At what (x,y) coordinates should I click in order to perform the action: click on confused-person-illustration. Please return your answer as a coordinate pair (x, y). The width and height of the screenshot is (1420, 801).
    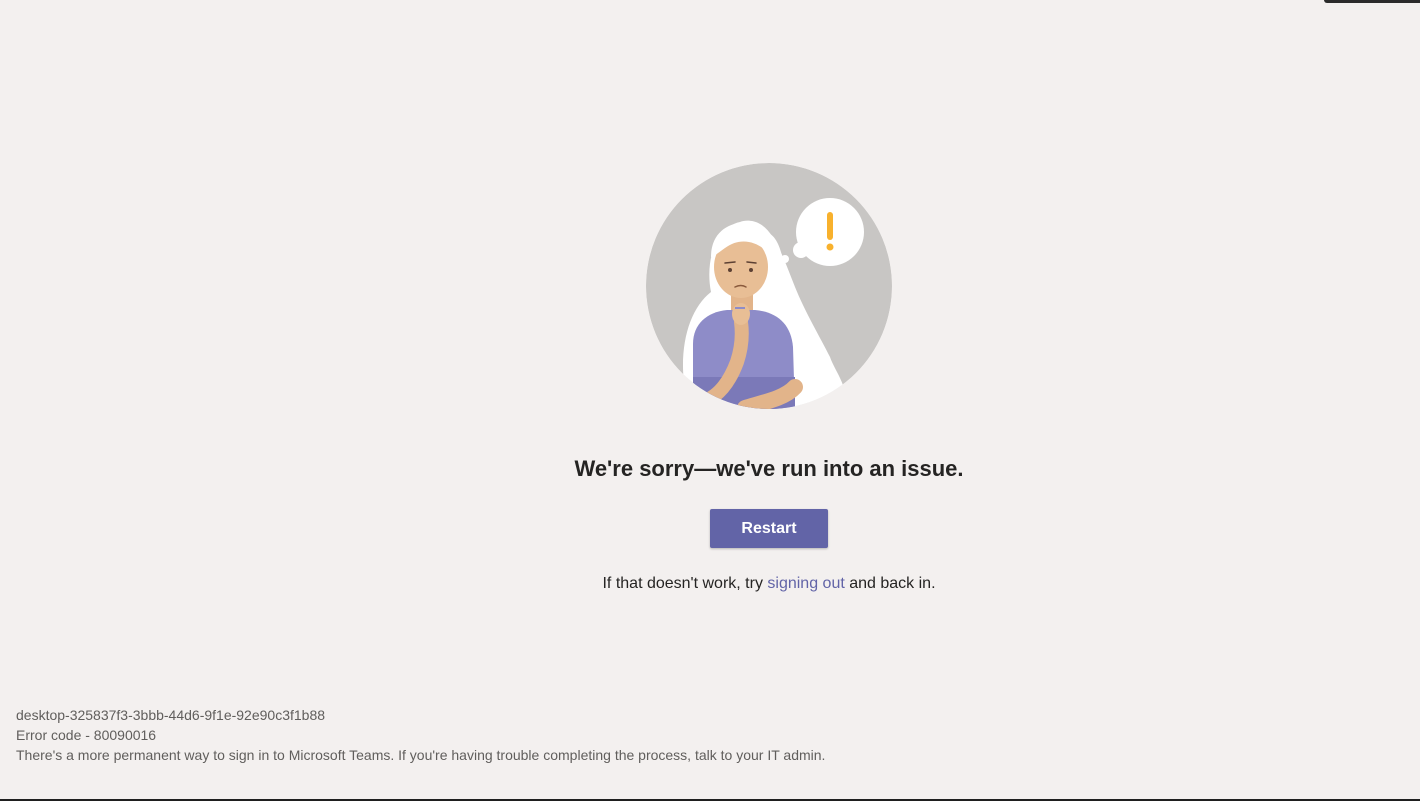
    Looking at the image, I should click on (769, 286).